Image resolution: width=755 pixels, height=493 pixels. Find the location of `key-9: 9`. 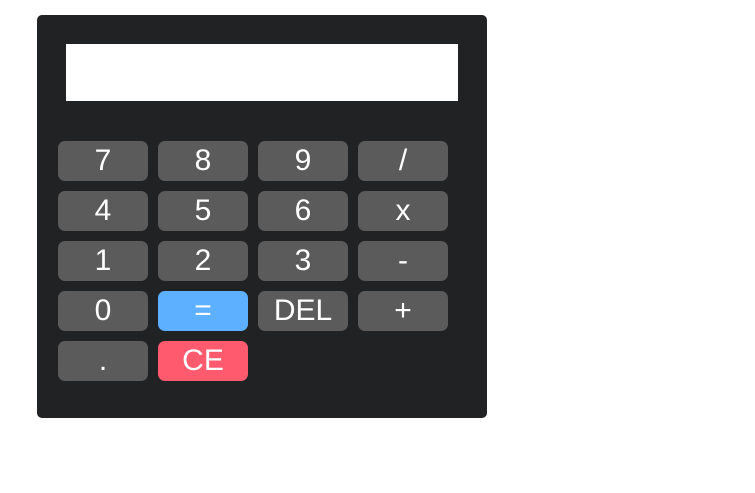

key-9: 9 is located at coordinates (303, 161).